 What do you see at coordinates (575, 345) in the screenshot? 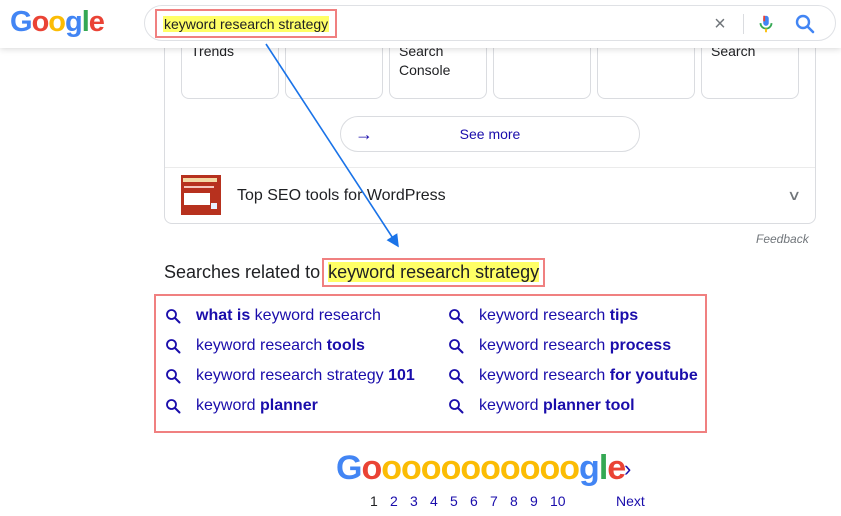
I see `related-search-text: keyword research process` at bounding box center [575, 345].